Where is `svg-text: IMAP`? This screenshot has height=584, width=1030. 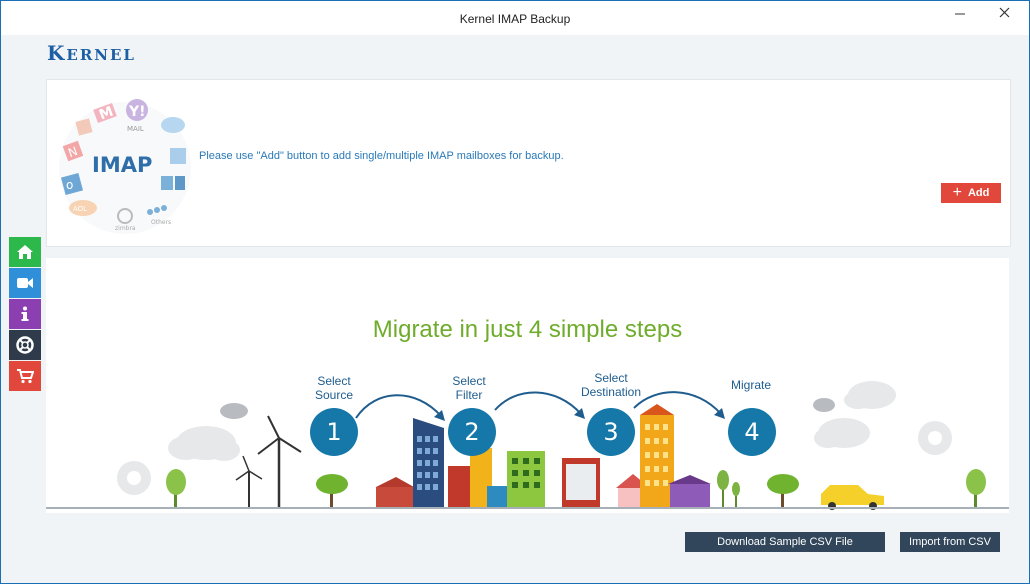
svg-text: IMAP is located at coordinates (122, 165).